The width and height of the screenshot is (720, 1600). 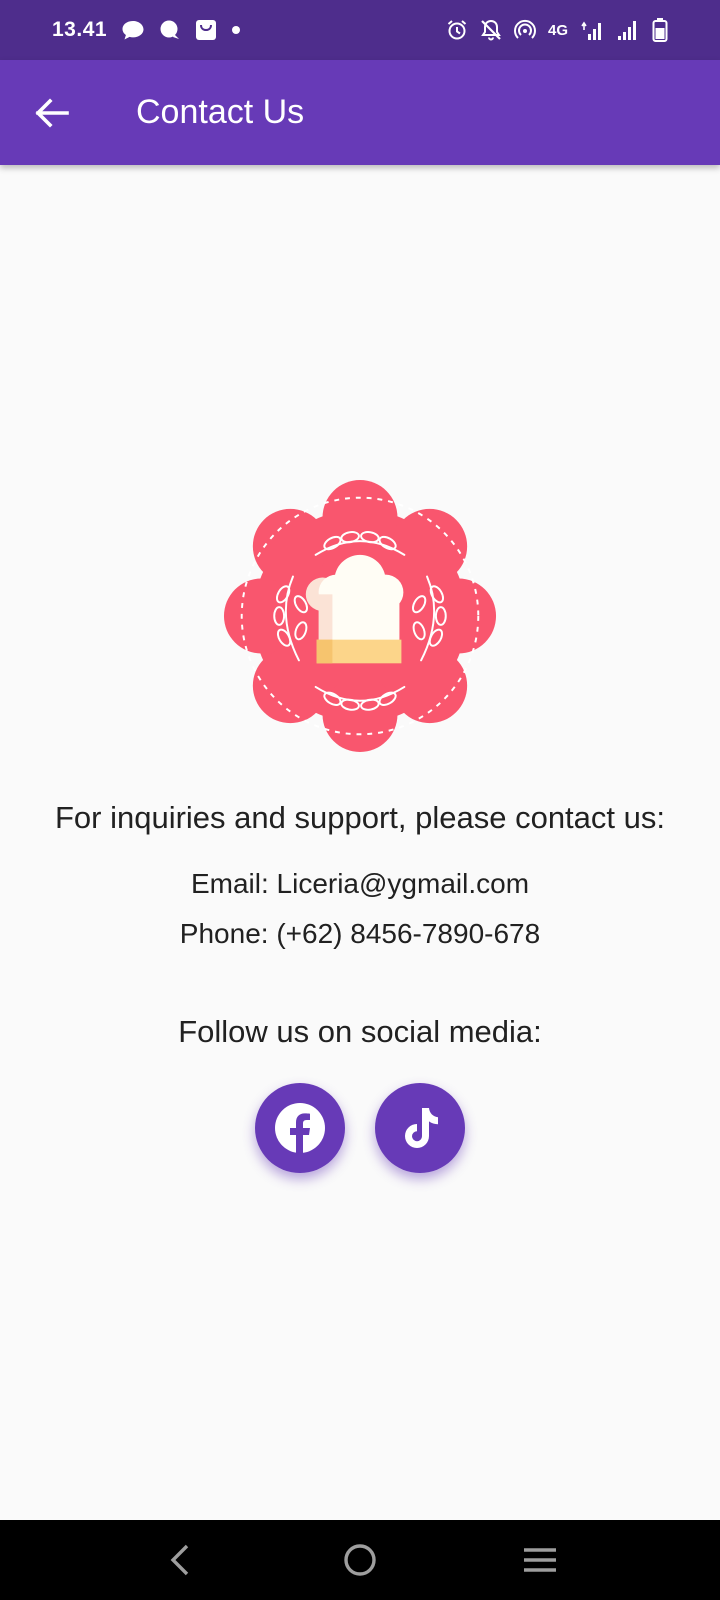 I want to click on back-button, so click(x=52, y=112).